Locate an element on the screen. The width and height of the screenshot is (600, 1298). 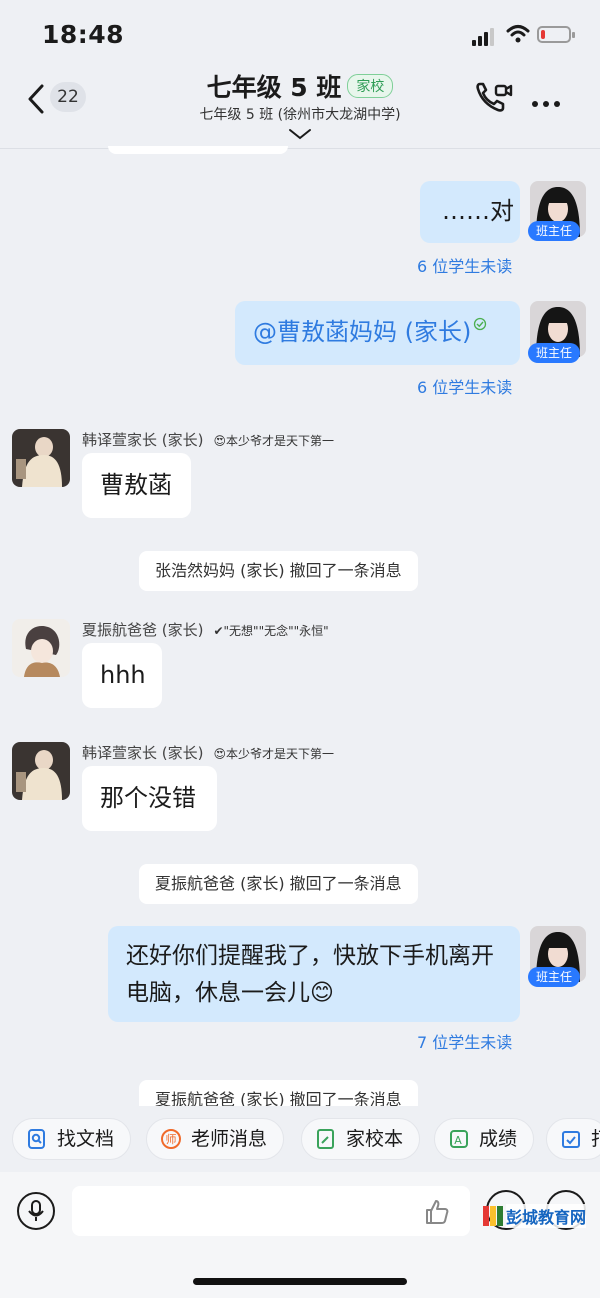
more-options-icon is located at coordinates (548, 101).